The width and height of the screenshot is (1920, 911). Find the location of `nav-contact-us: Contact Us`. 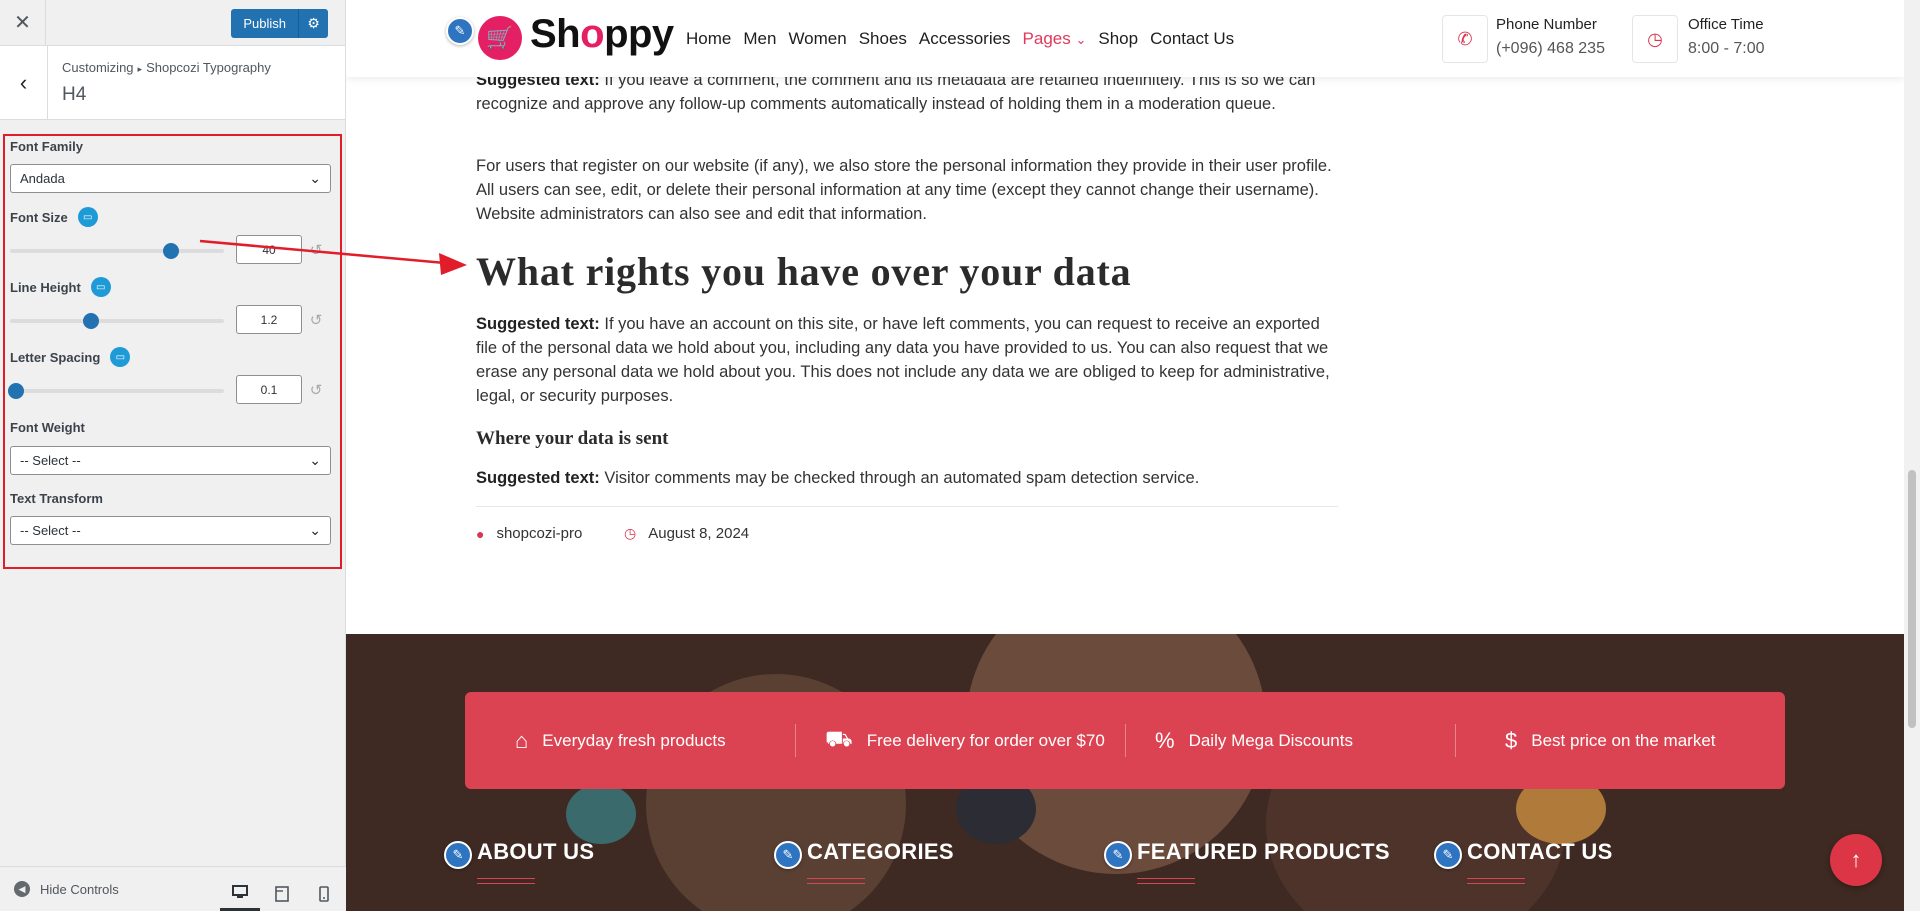

nav-contact-us: Contact Us is located at coordinates (1192, 39).